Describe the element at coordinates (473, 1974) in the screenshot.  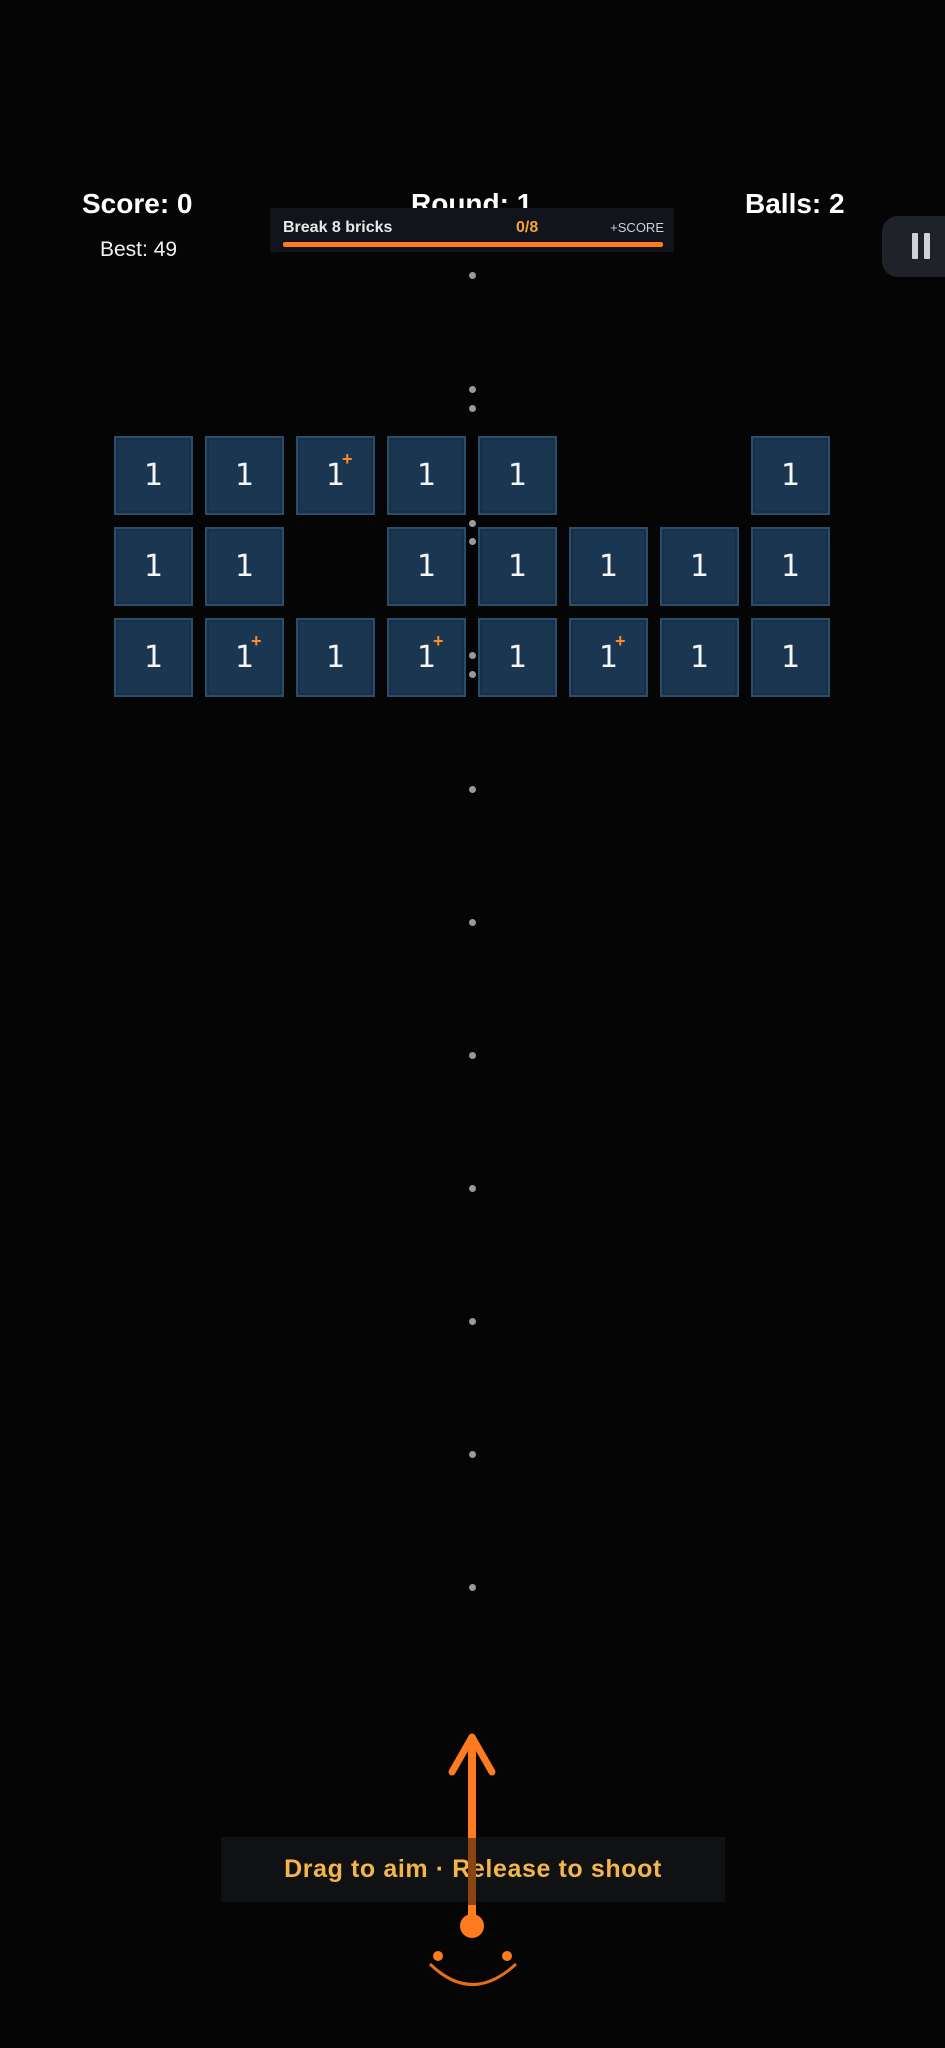
I see `launcher-smile-icon` at that location.